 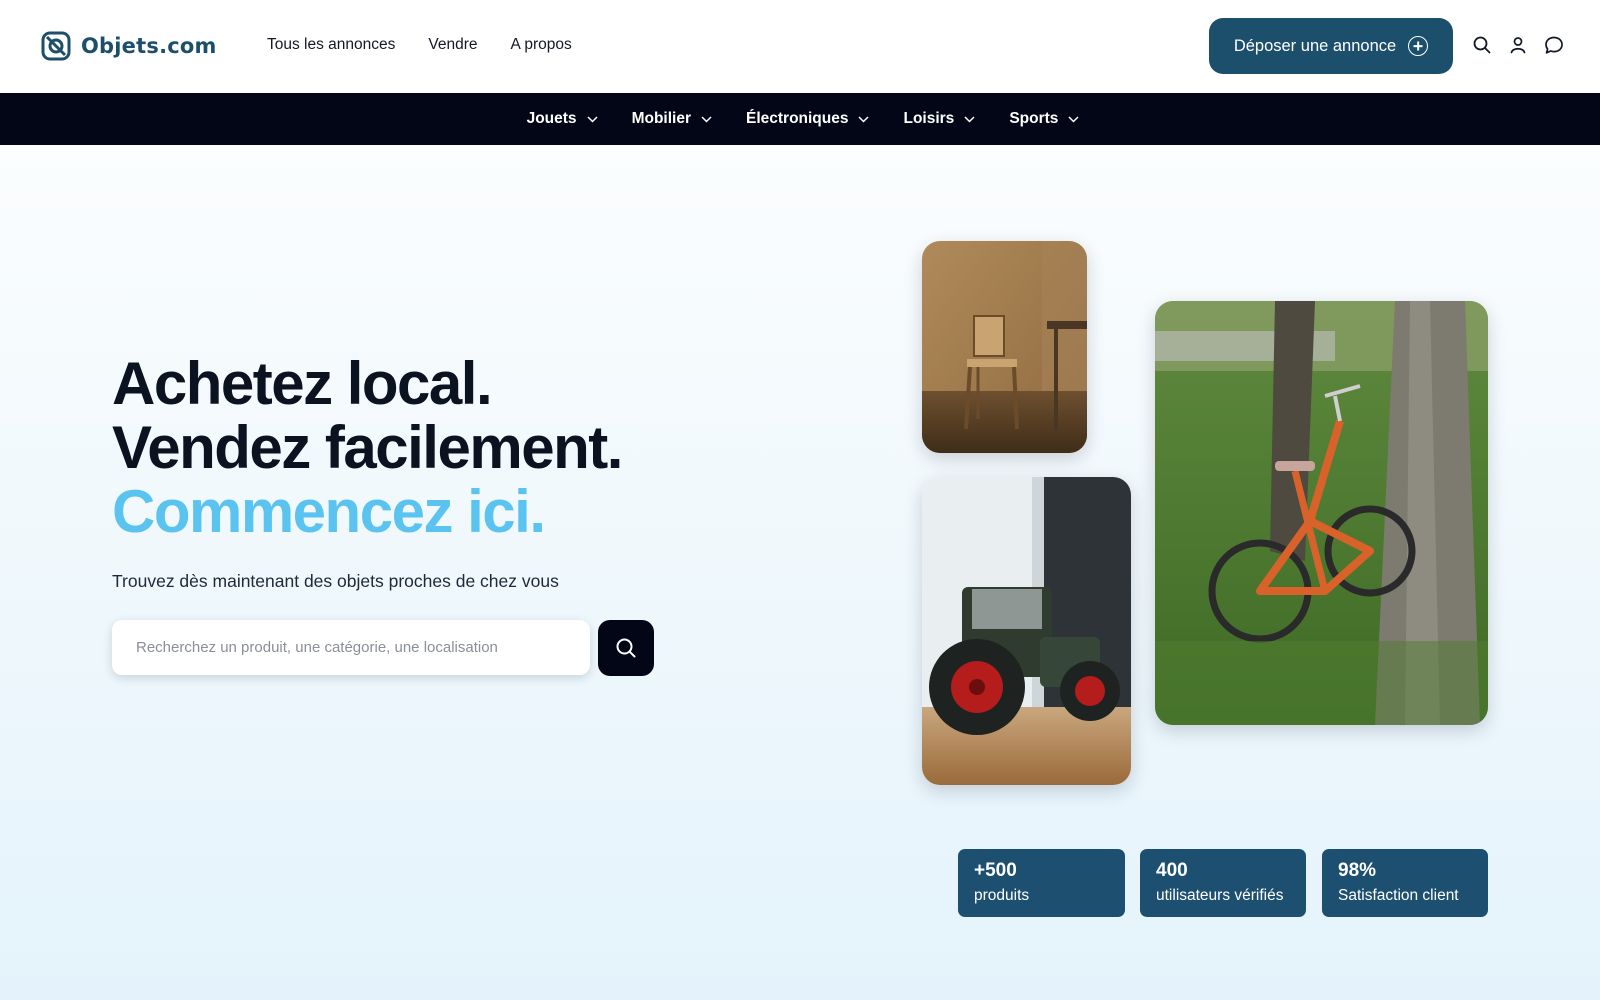 I want to click on category-electroniques: Électroniques, so click(x=808, y=119).